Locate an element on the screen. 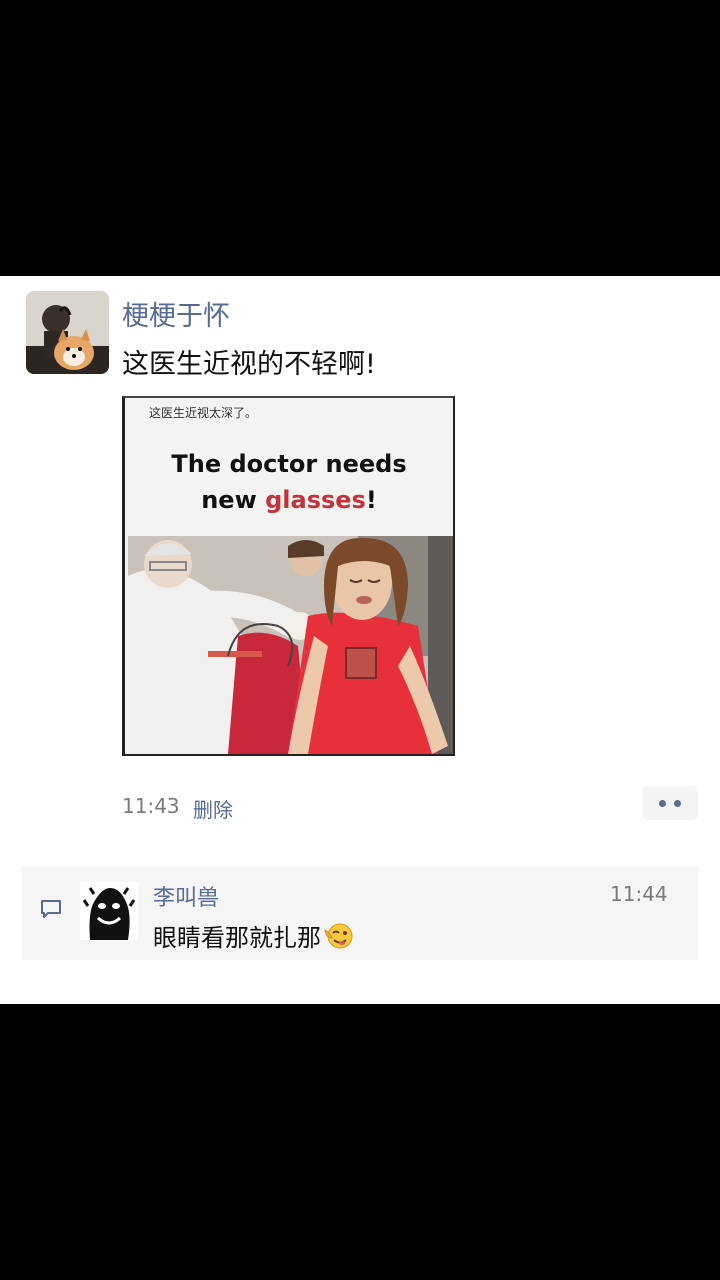 This screenshot has width=720, height=1280. comment-body: 眼睛看那就扎那 is located at coordinates (237, 938).